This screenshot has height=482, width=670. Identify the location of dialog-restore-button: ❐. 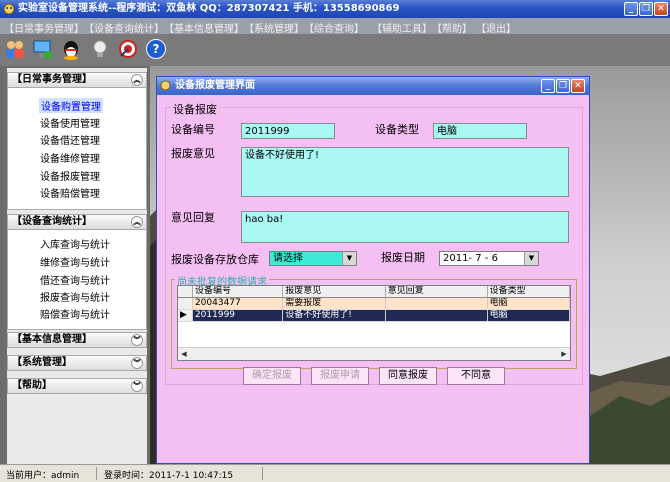
(563, 86).